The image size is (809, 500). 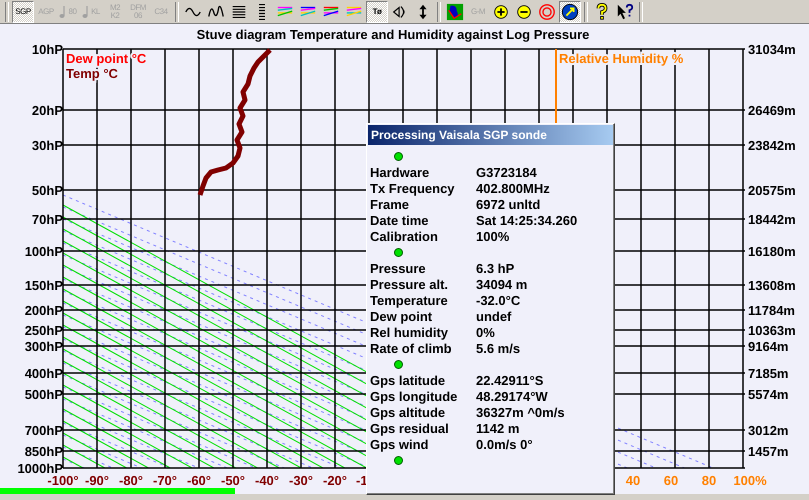 I want to click on pressure-label: 20hP, so click(x=47, y=110).